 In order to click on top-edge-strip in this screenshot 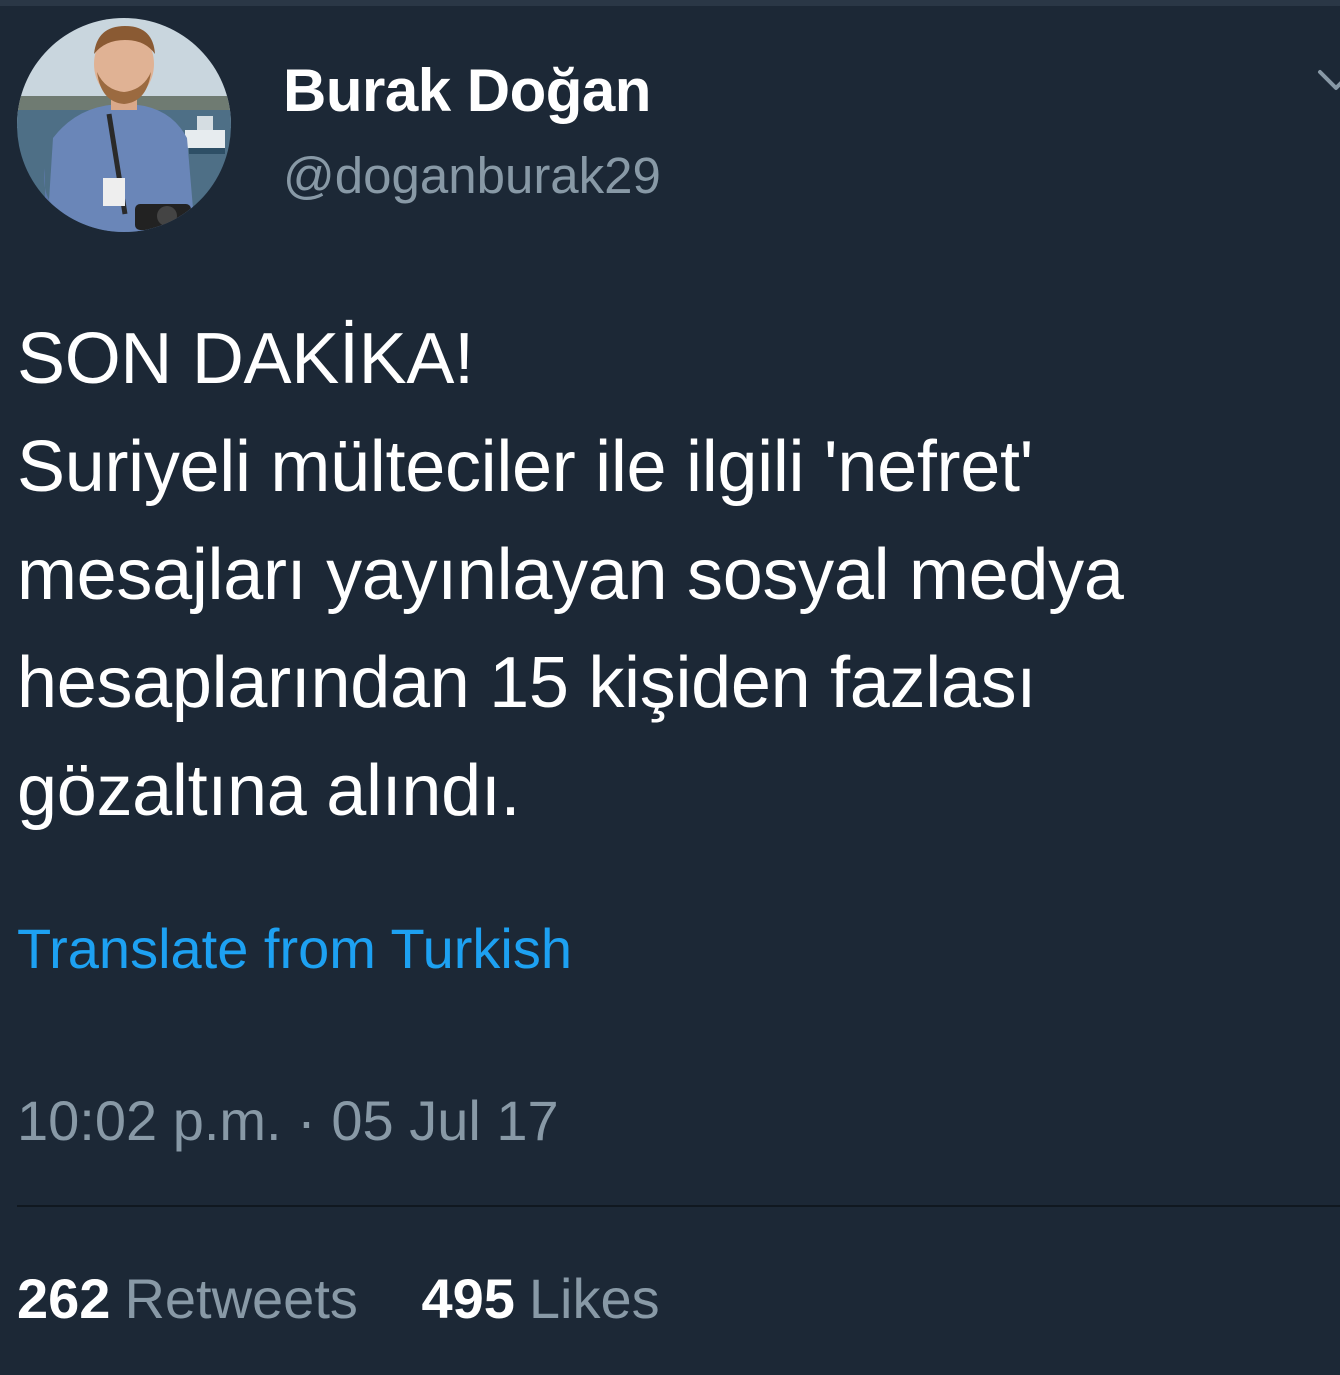, I will do `click(670, 3)`.